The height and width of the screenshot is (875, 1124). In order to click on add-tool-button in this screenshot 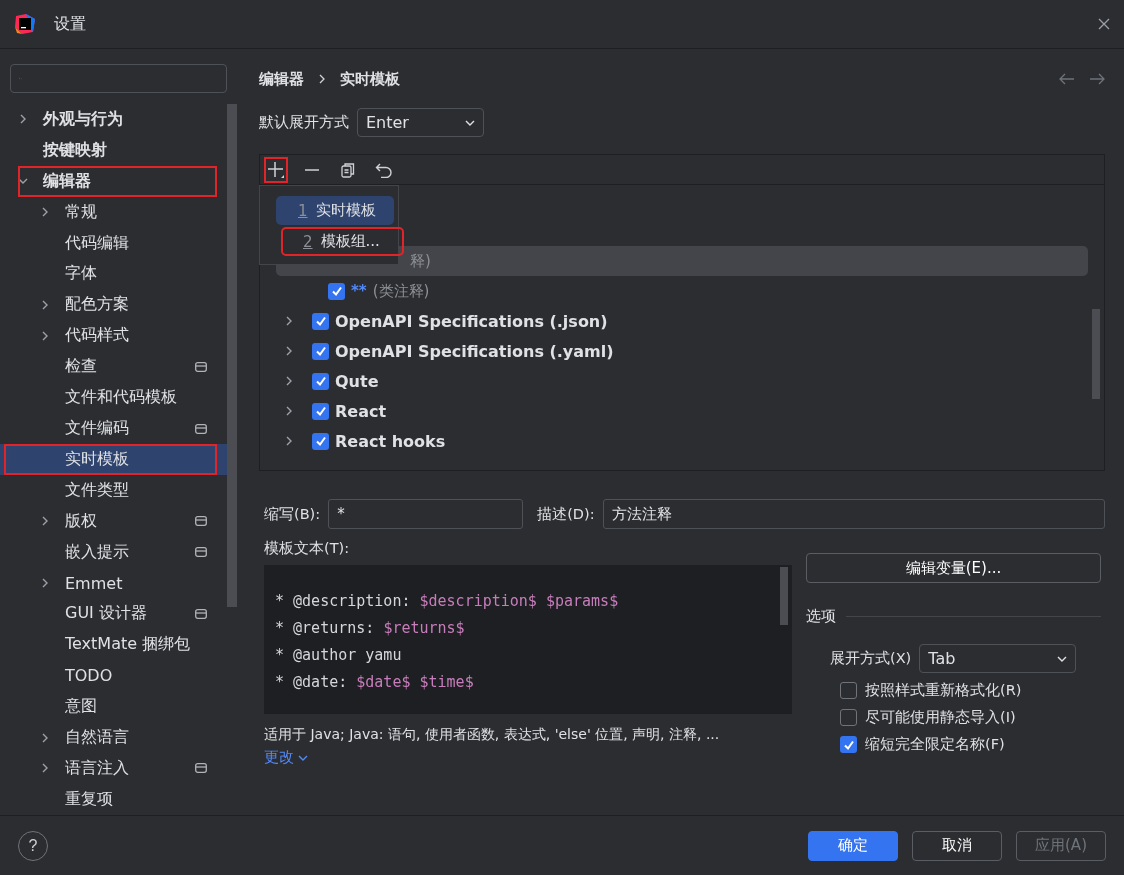, I will do `click(276, 169)`.